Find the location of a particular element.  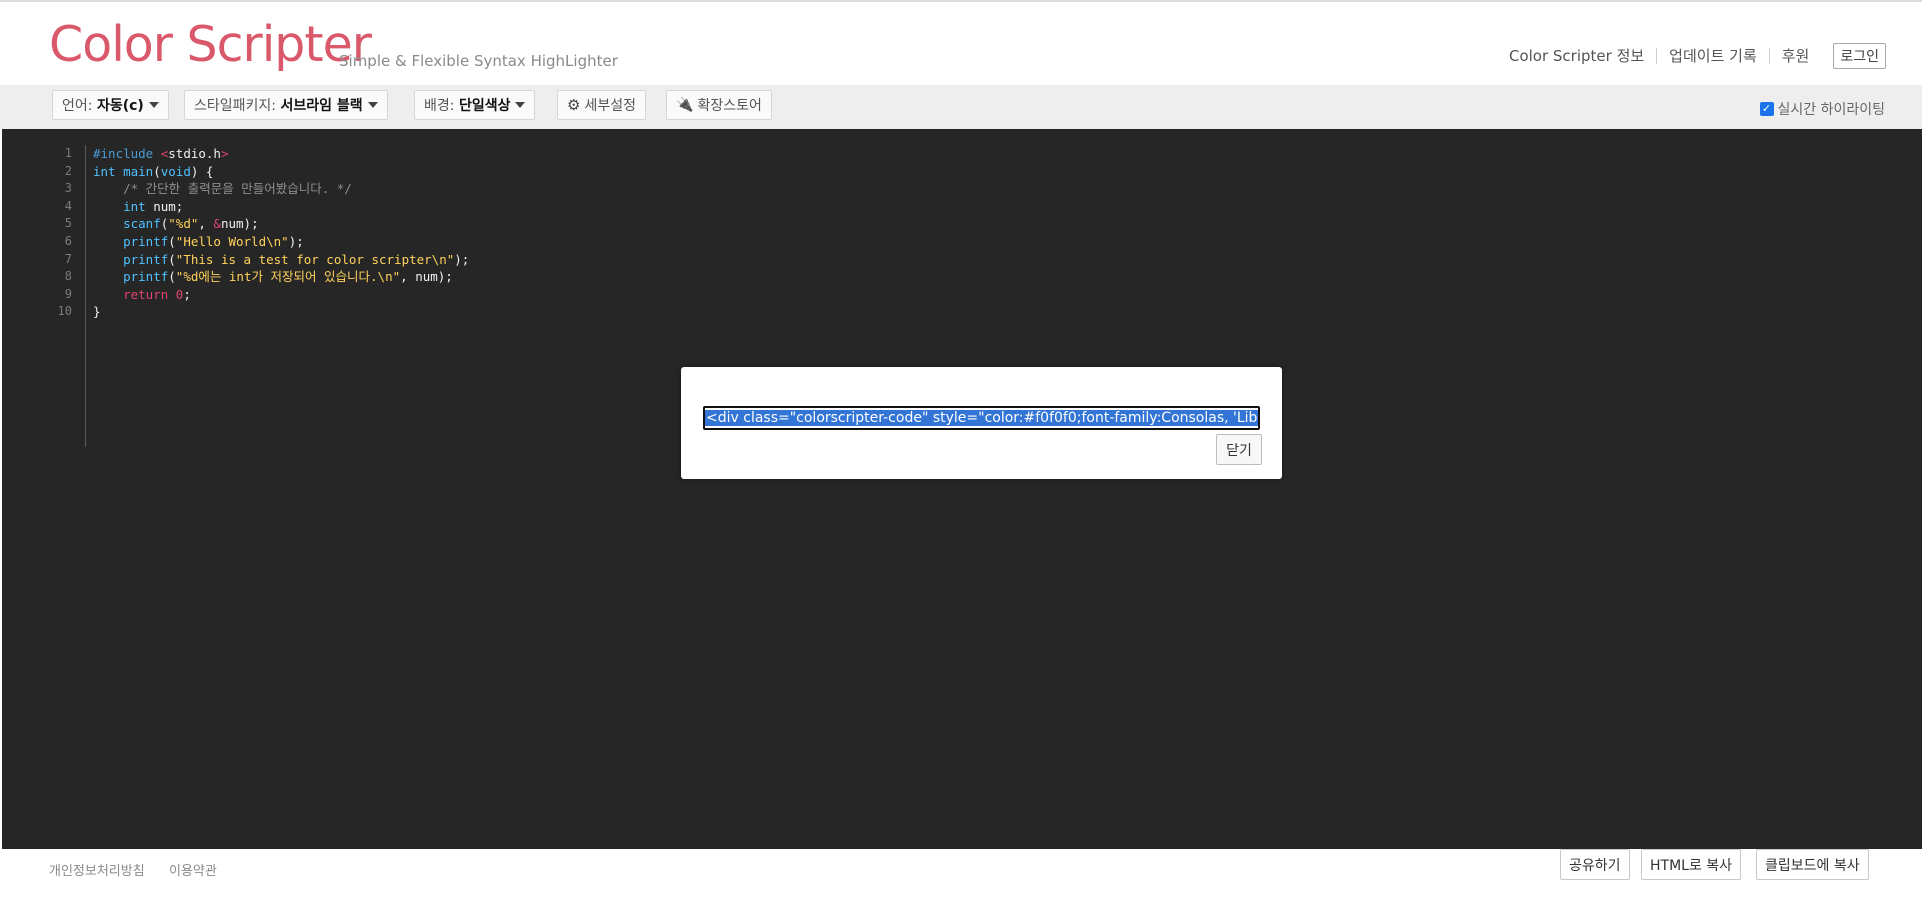

style-value: 서브라임 블랙 is located at coordinates (321, 106).